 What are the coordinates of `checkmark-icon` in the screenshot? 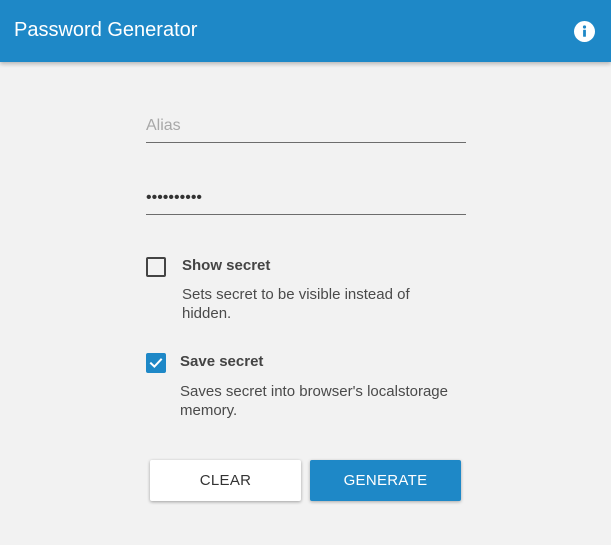 It's located at (156, 363).